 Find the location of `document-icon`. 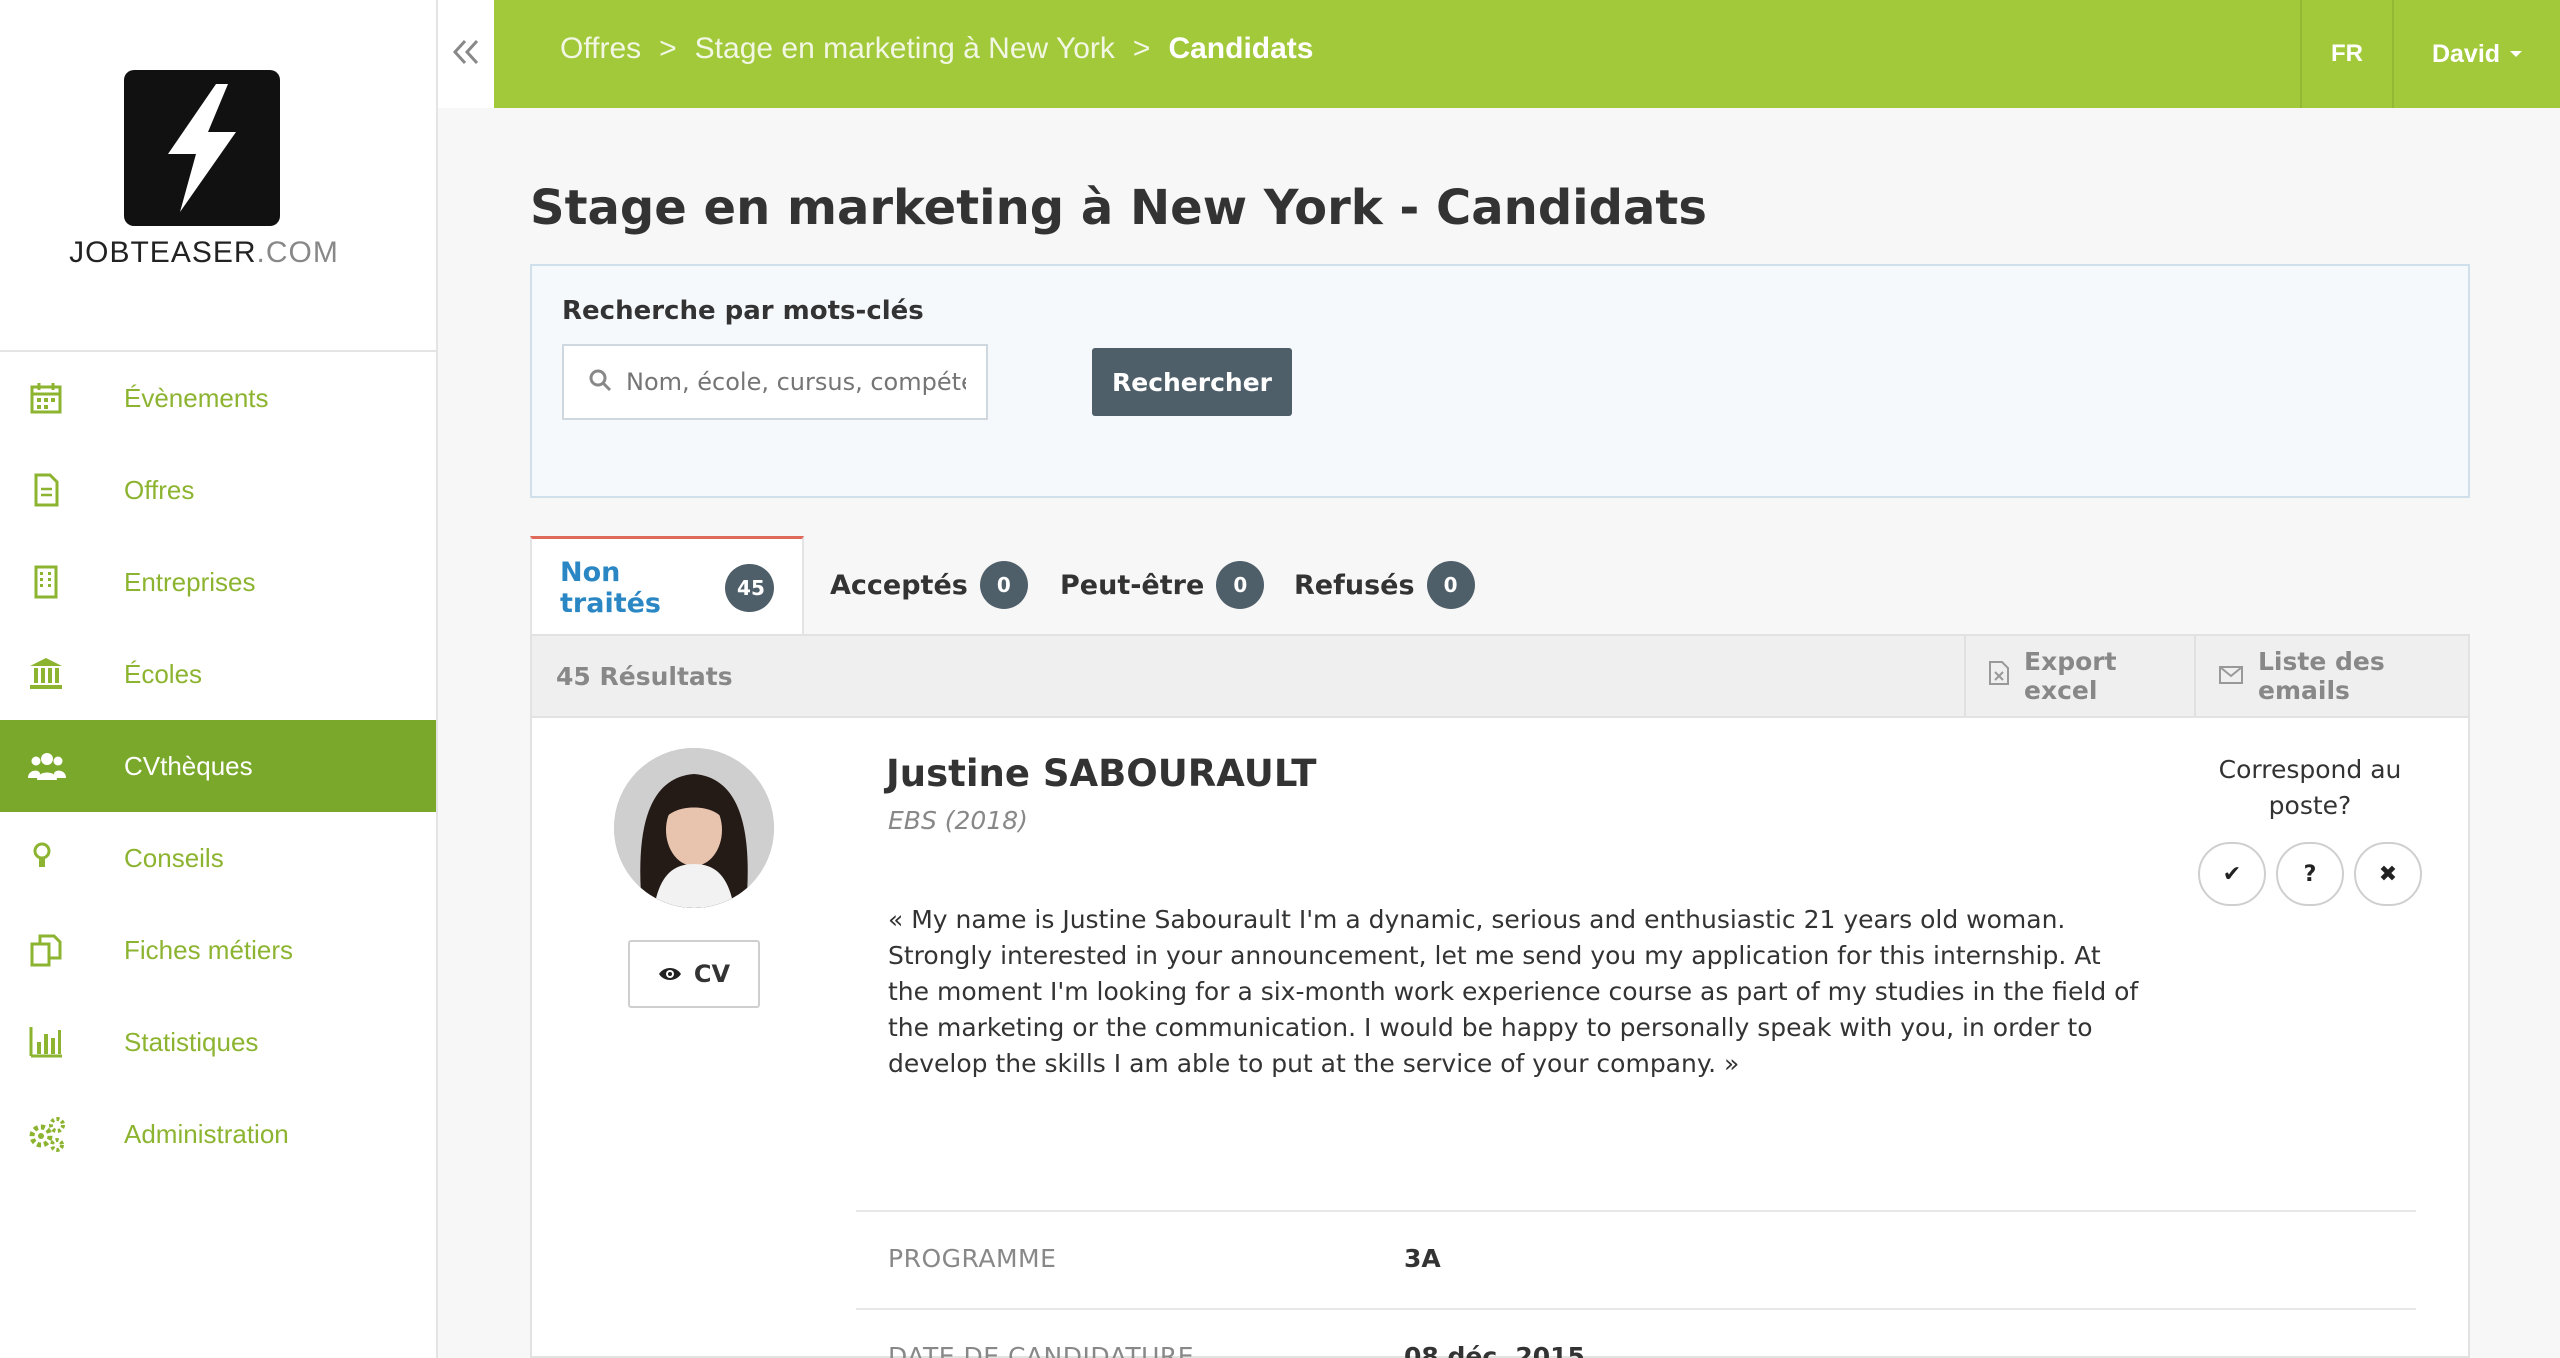

document-icon is located at coordinates (47, 490).